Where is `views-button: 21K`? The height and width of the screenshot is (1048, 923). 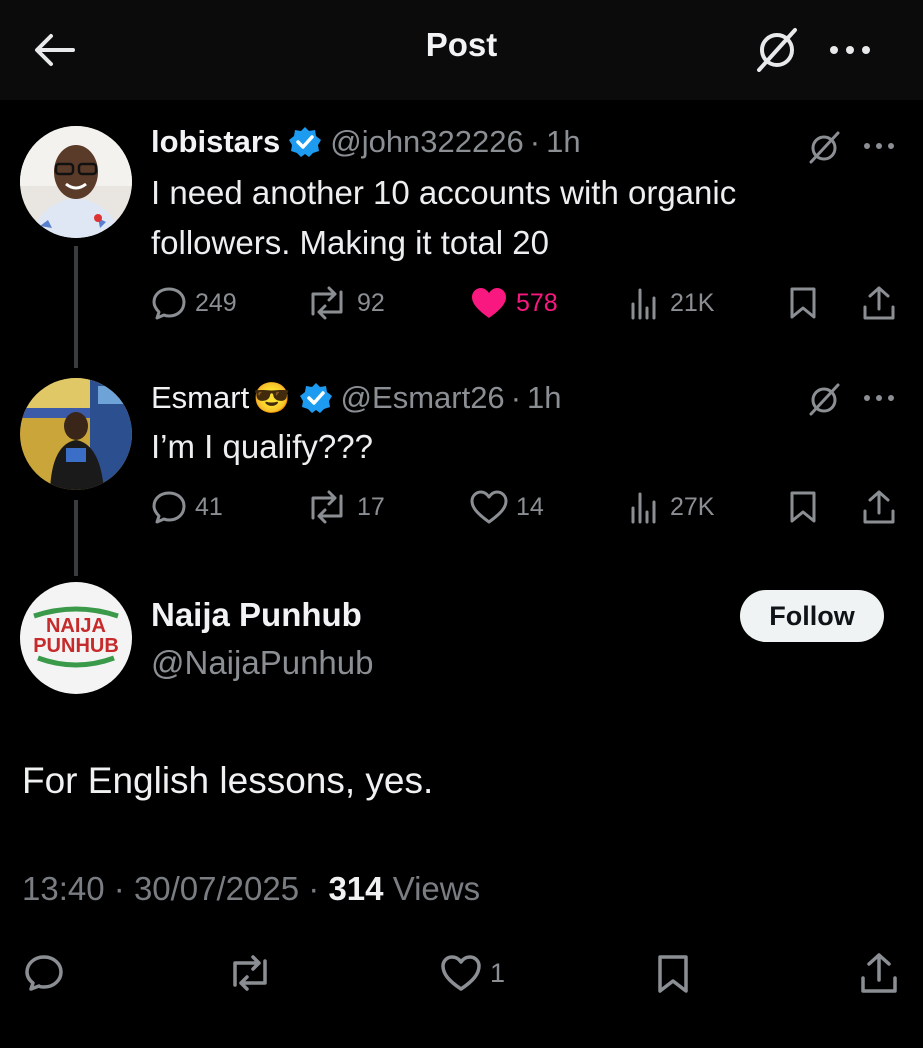 views-button: 21K is located at coordinates (671, 303).